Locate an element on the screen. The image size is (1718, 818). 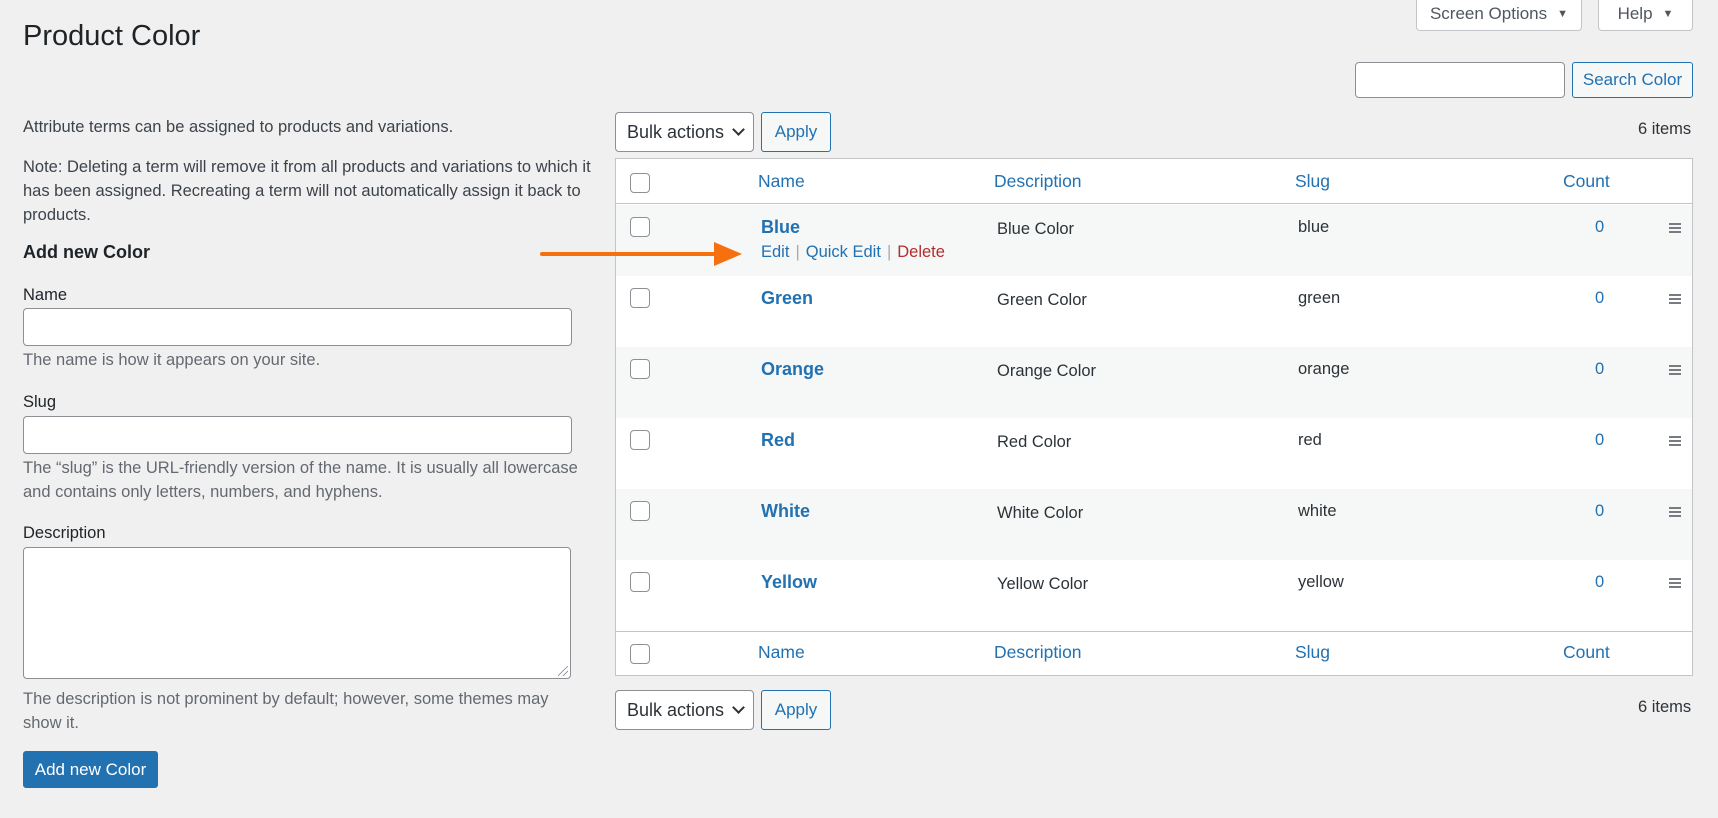
annotation-arrow-shaft is located at coordinates (630, 254).